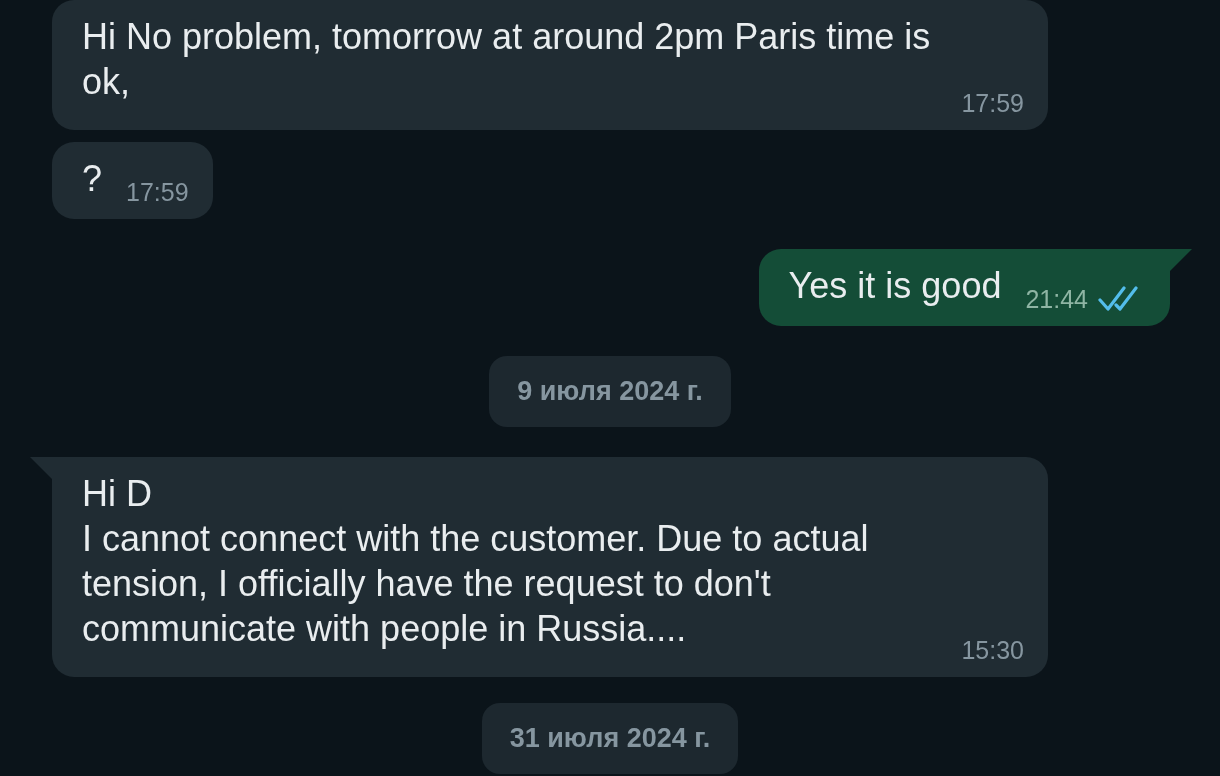 The height and width of the screenshot is (776, 1220). I want to click on message-text: Hi No problem, tomorrow at around 2pm Paris time is ok,, so click(507, 59).